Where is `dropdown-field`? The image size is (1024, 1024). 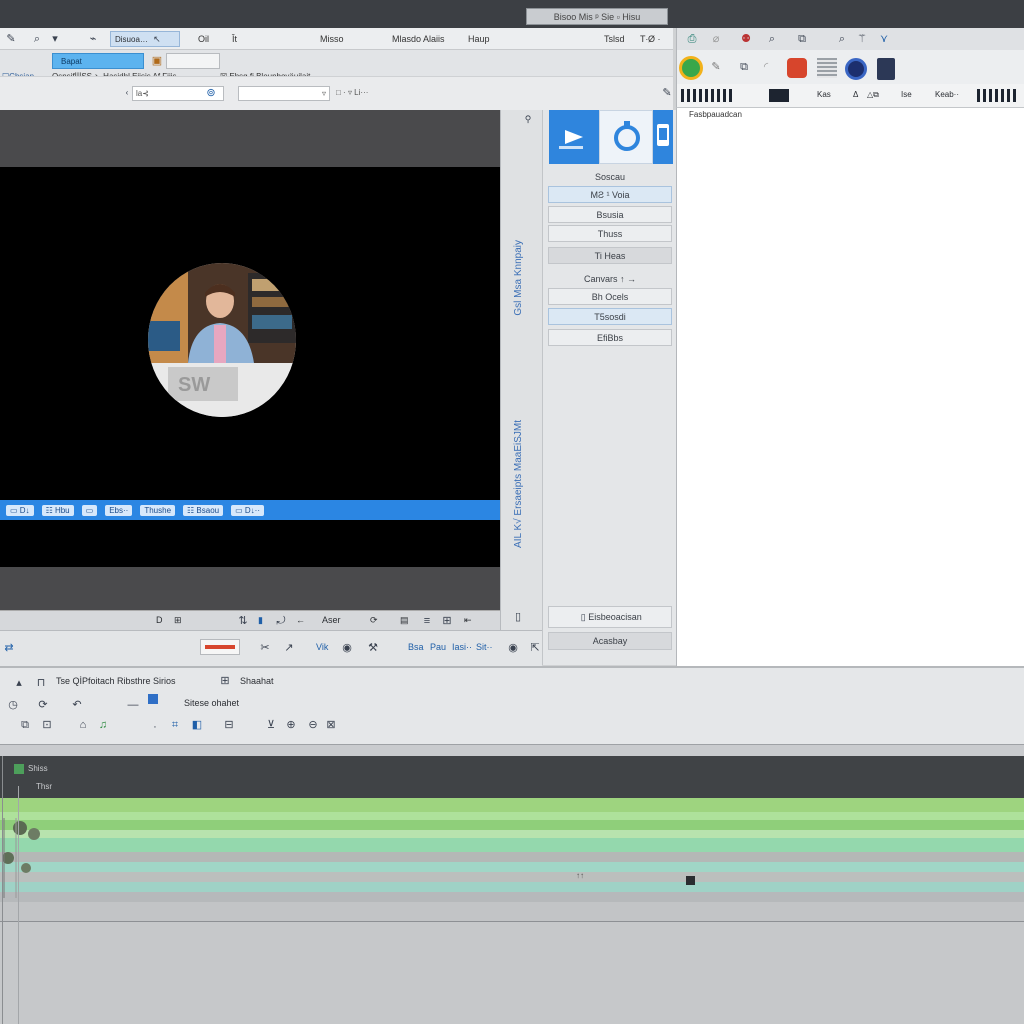 dropdown-field is located at coordinates (193, 61).